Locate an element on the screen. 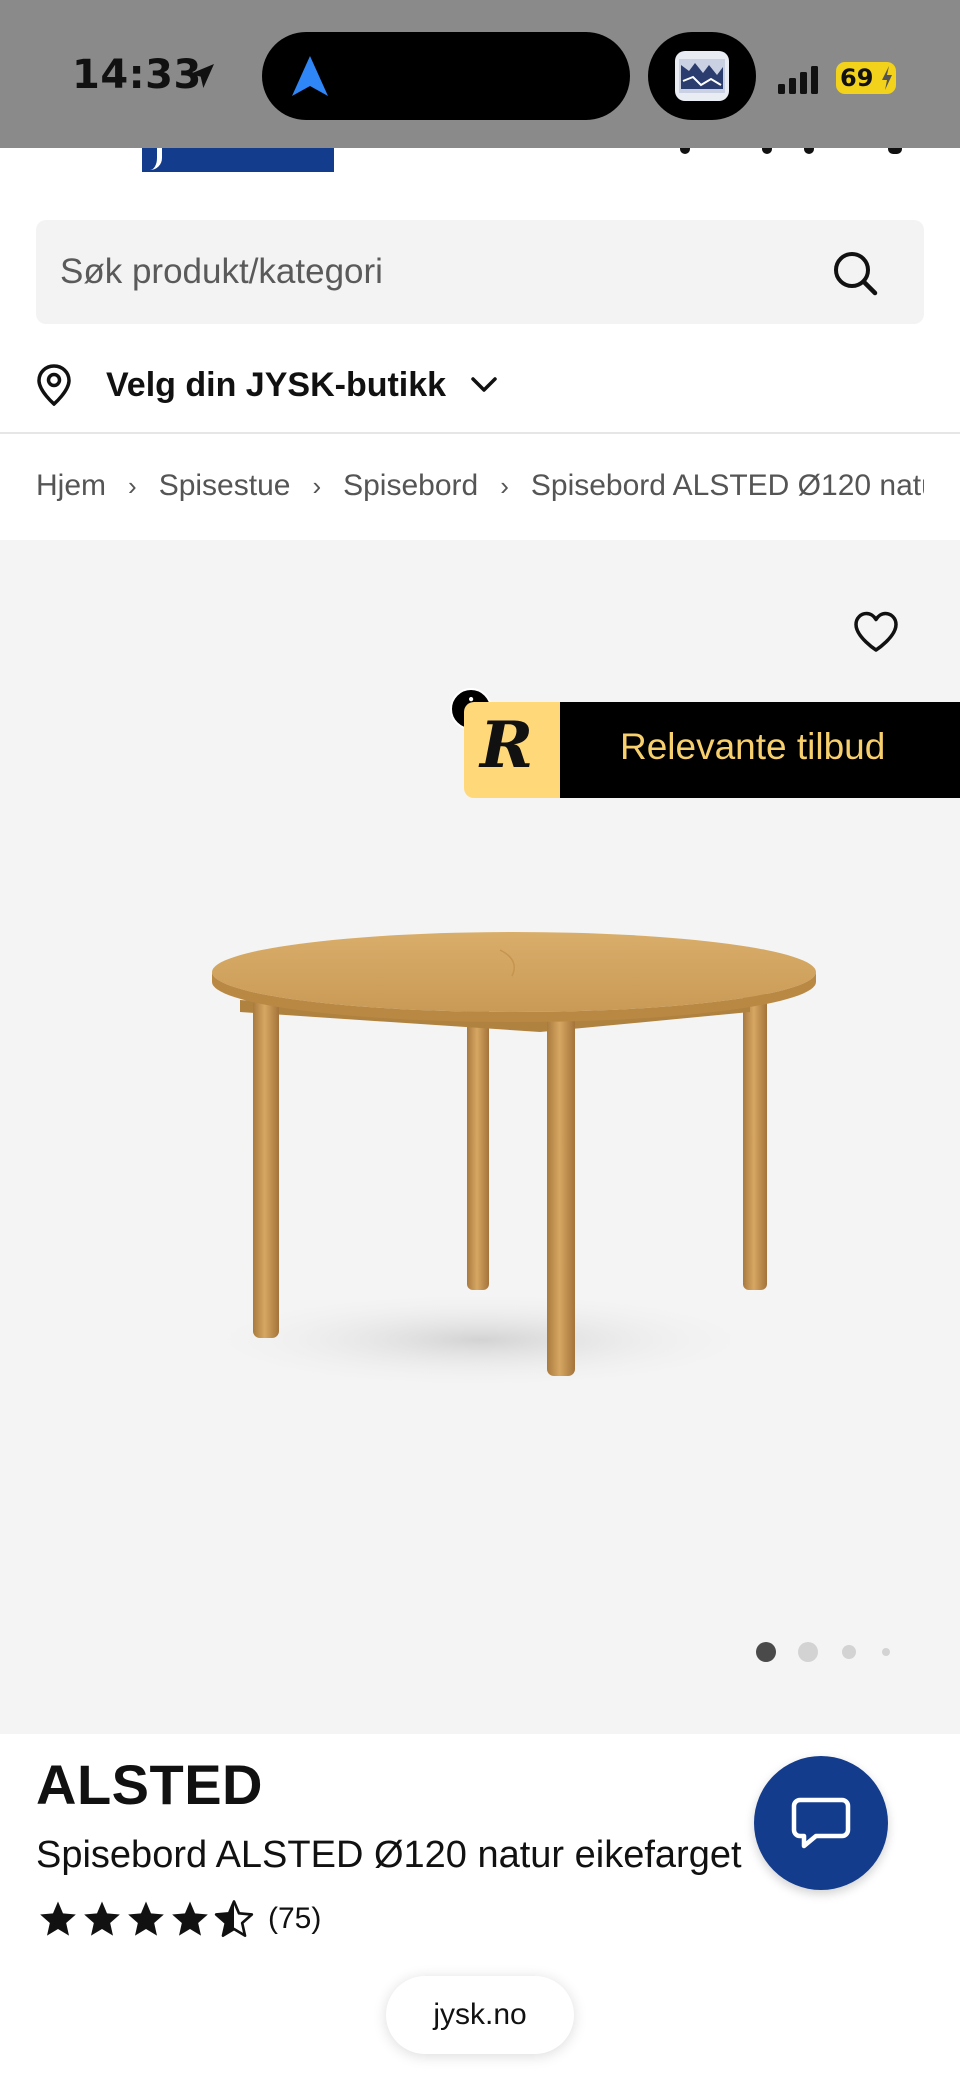 The image size is (960, 2087). store-selector-label: Velg din JYSK-butikk is located at coordinates (276, 384).